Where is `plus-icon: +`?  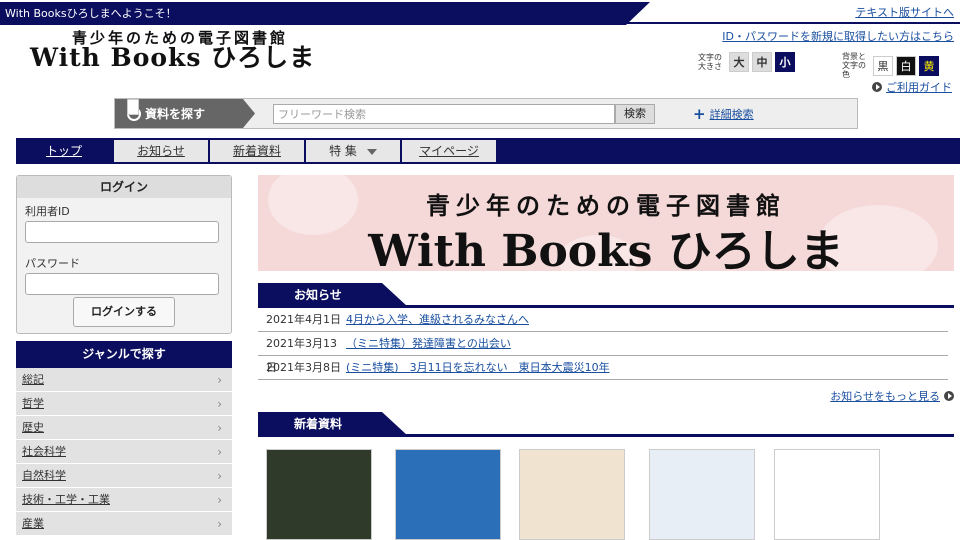 plus-icon: + is located at coordinates (699, 114).